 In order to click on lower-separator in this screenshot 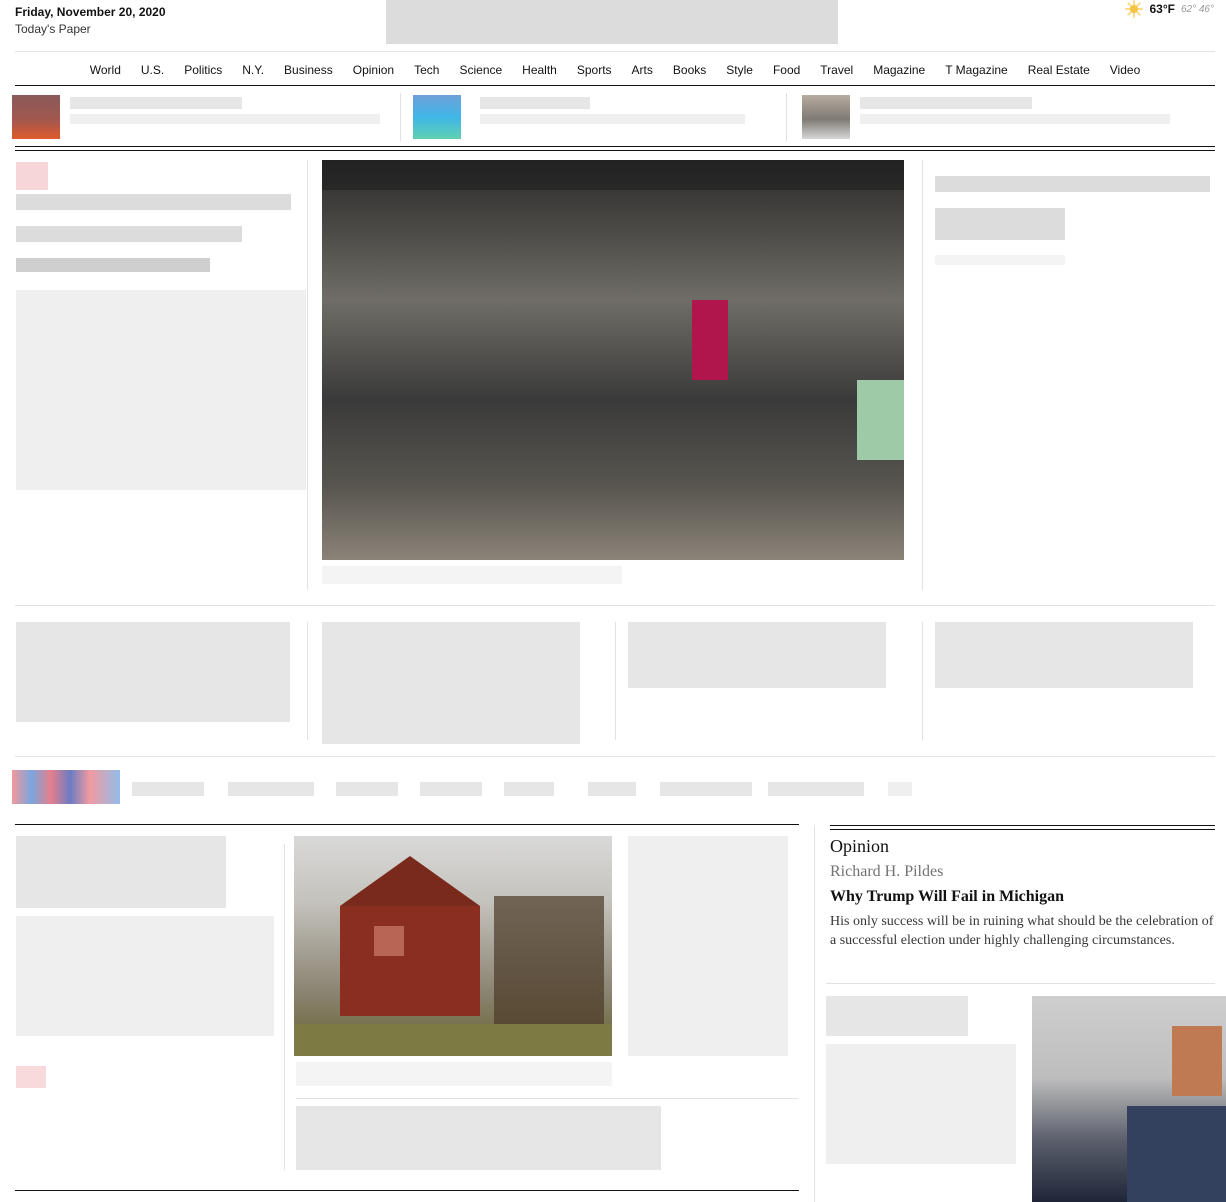, I will do `click(284, 1007)`.